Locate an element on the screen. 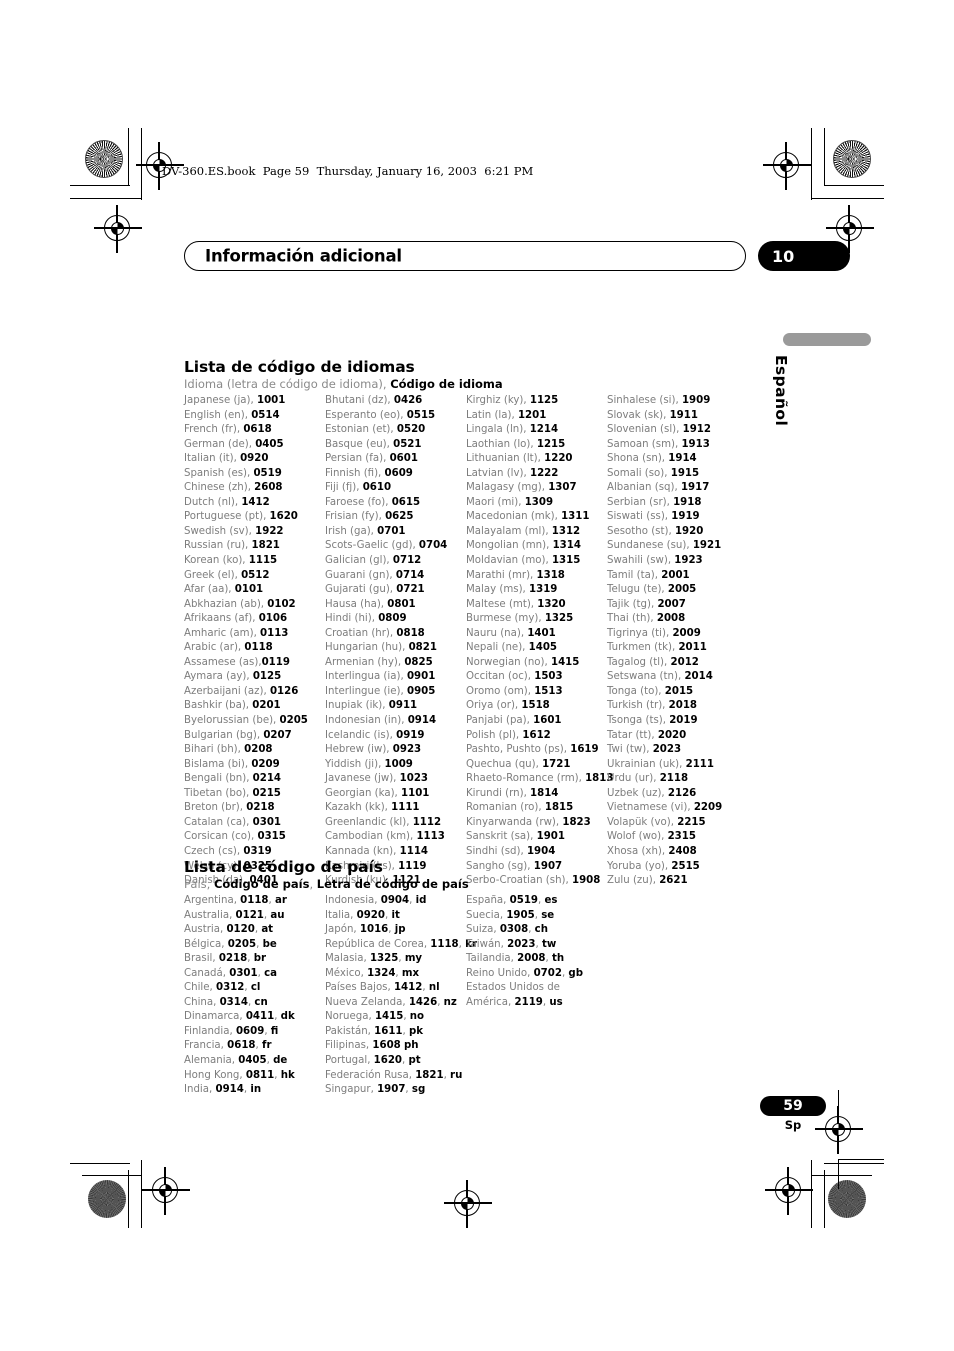 The height and width of the screenshot is (1351, 954). language-name: Catalan (ca), is located at coordinates (218, 822).